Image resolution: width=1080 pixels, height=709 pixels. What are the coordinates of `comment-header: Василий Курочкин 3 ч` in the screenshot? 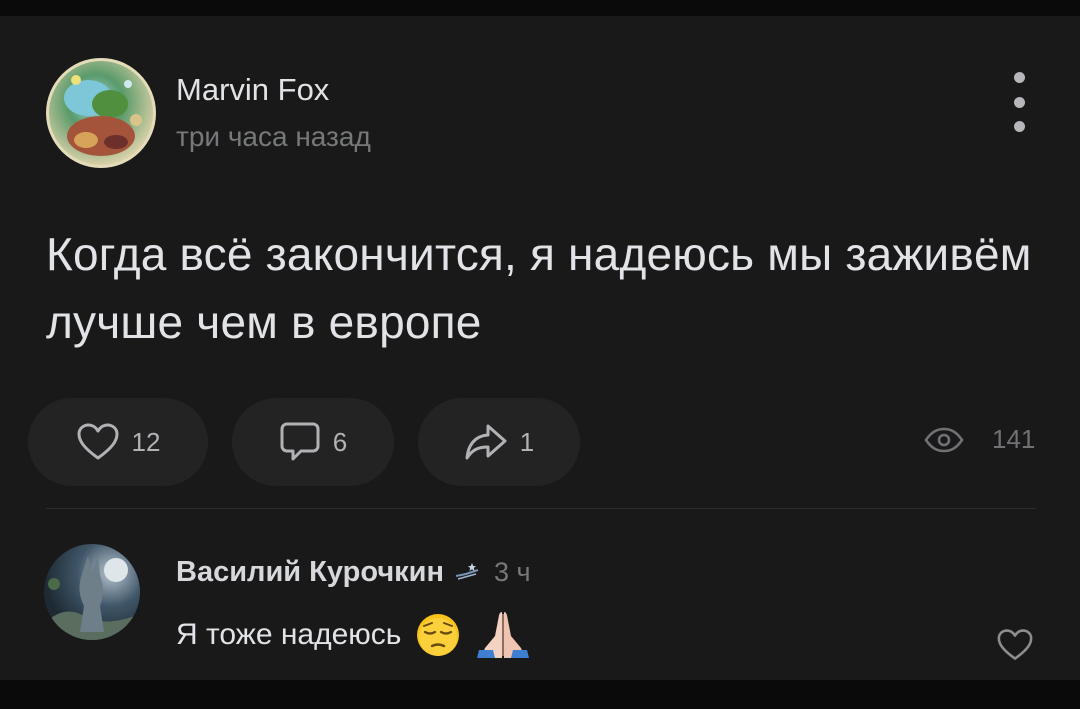 It's located at (353, 572).